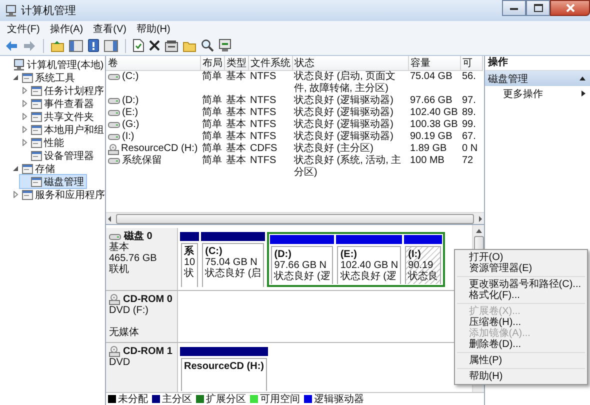 The height and width of the screenshot is (405, 590). Describe the element at coordinates (62, 129) in the screenshot. I see `tree-item: 本地用户和组` at that location.